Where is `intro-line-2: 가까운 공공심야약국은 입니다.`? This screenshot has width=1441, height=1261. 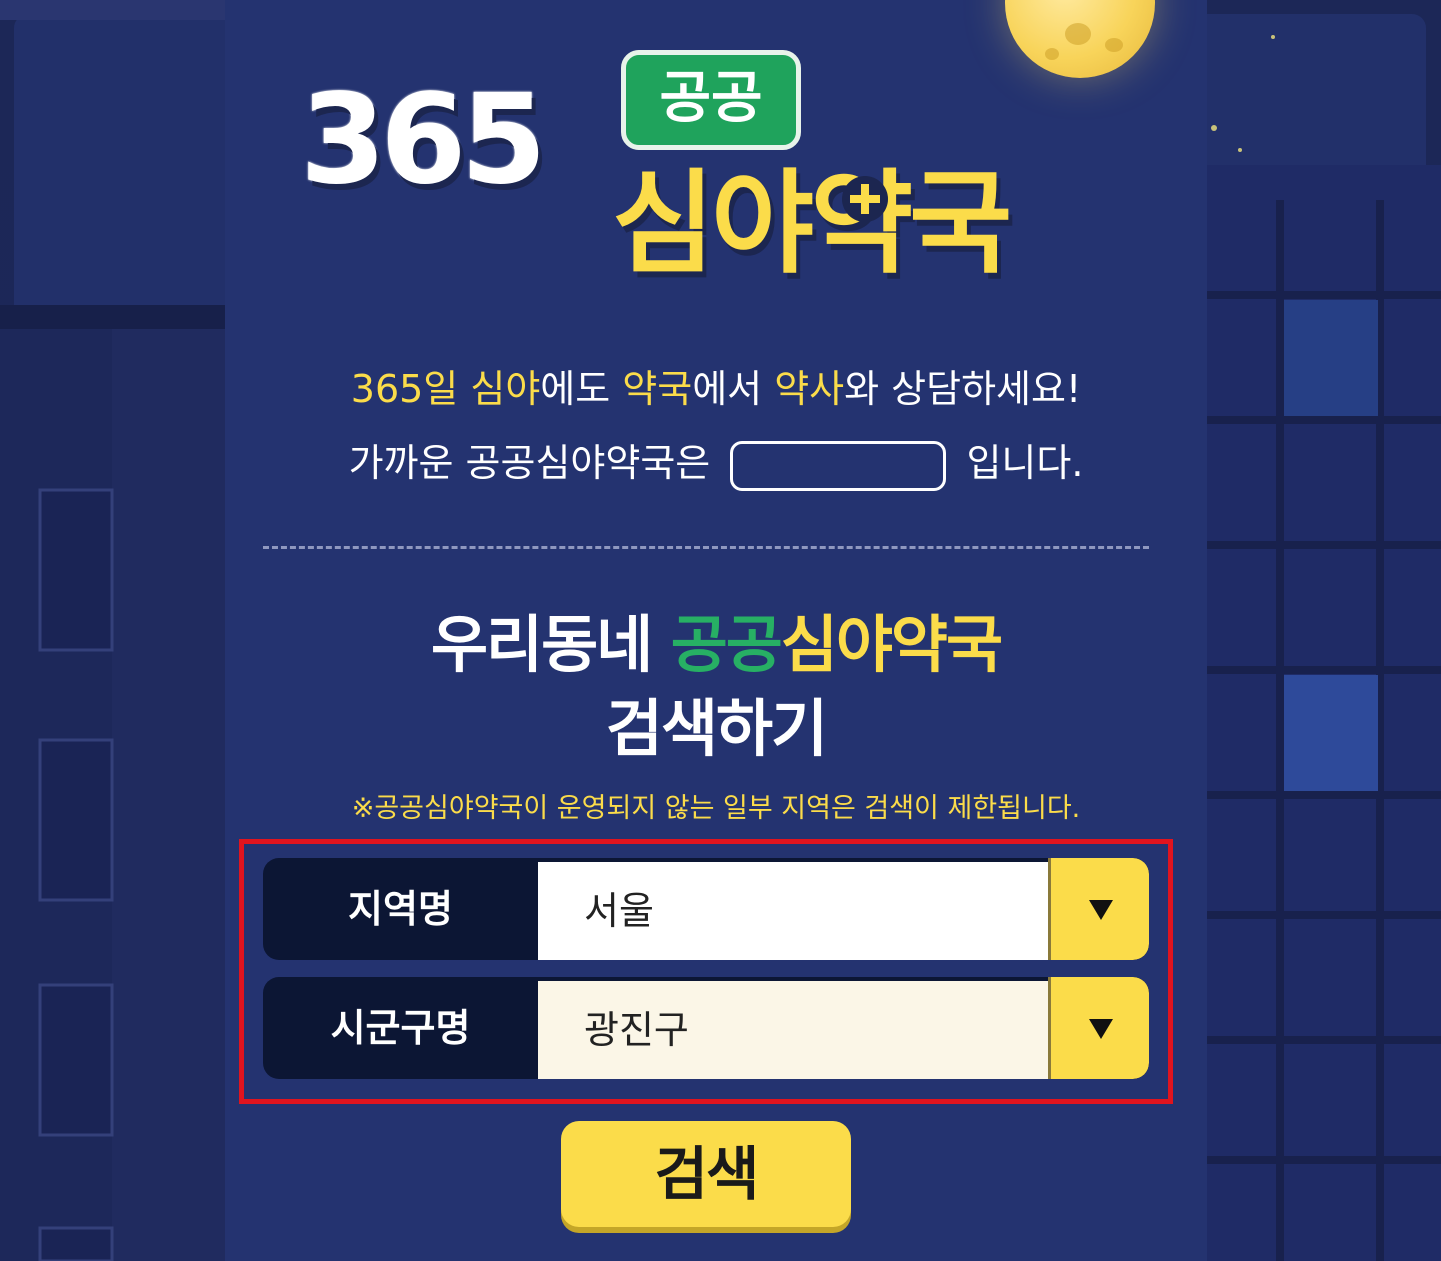 intro-line-2: 가까운 공공심야약국은 입니다. is located at coordinates (716, 461).